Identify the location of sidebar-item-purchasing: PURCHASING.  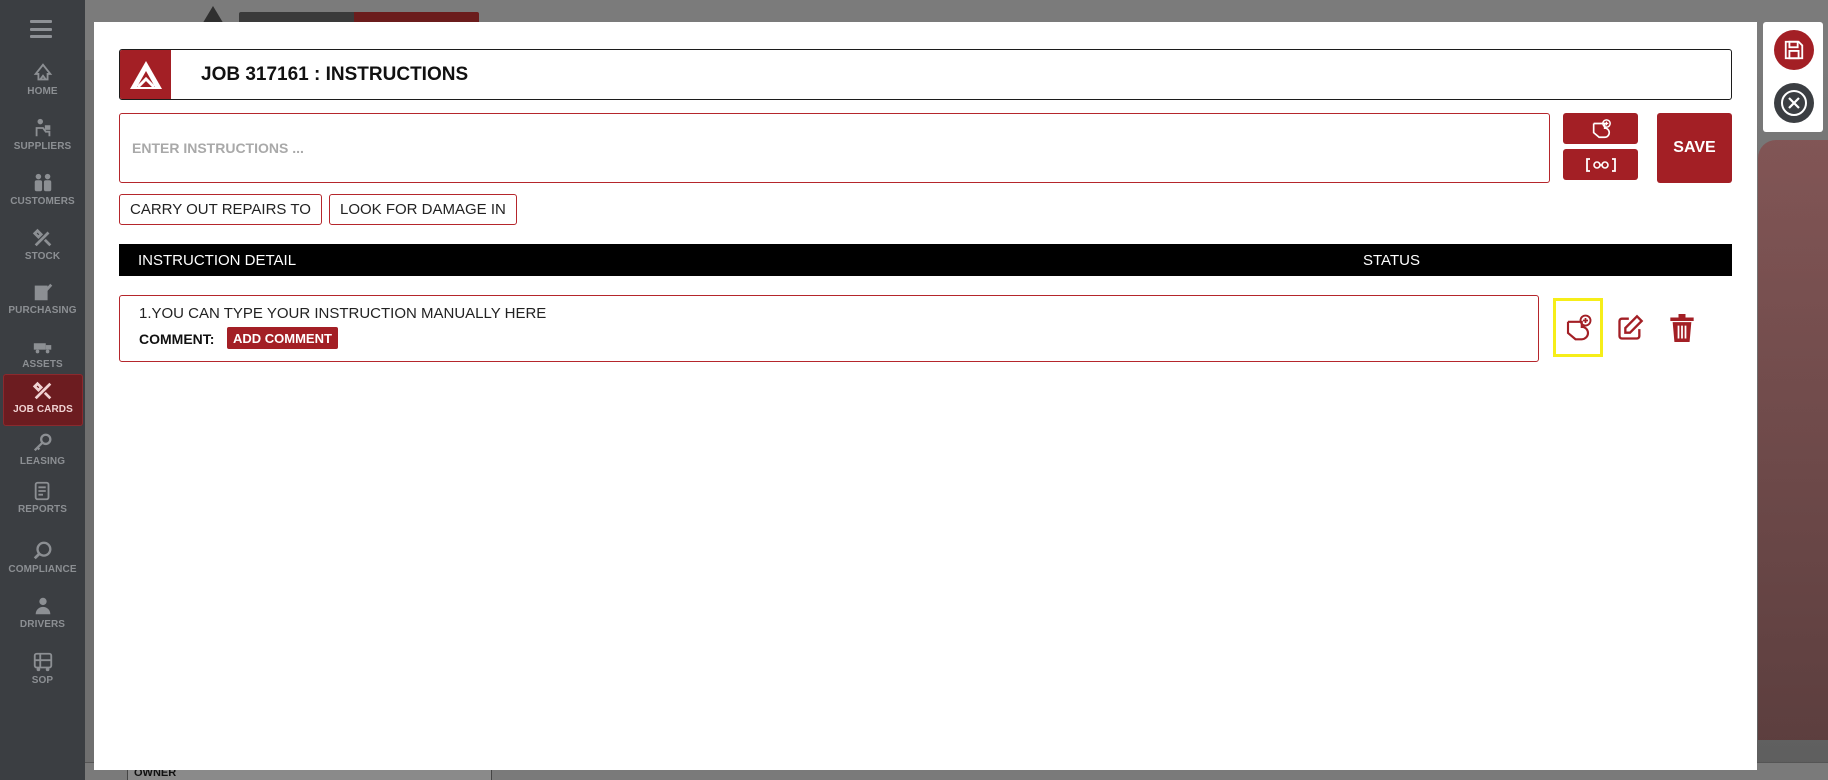
(42, 298).